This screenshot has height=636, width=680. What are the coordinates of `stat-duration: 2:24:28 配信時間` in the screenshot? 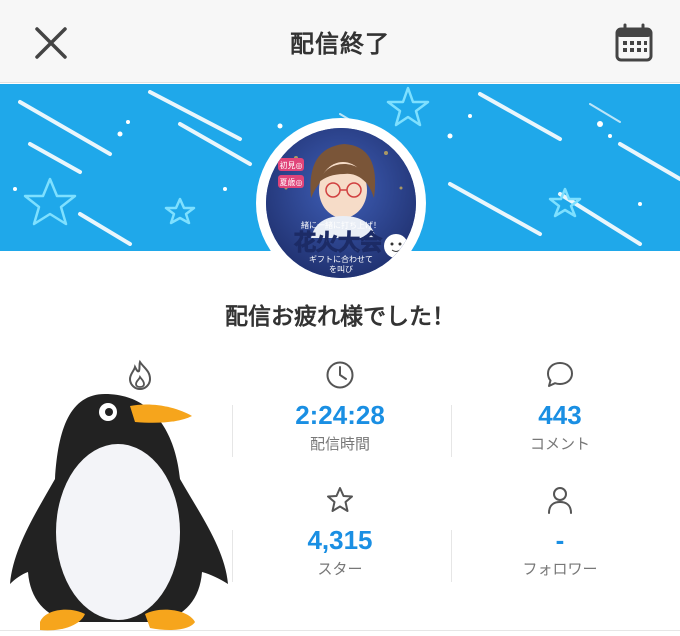 It's located at (340, 406).